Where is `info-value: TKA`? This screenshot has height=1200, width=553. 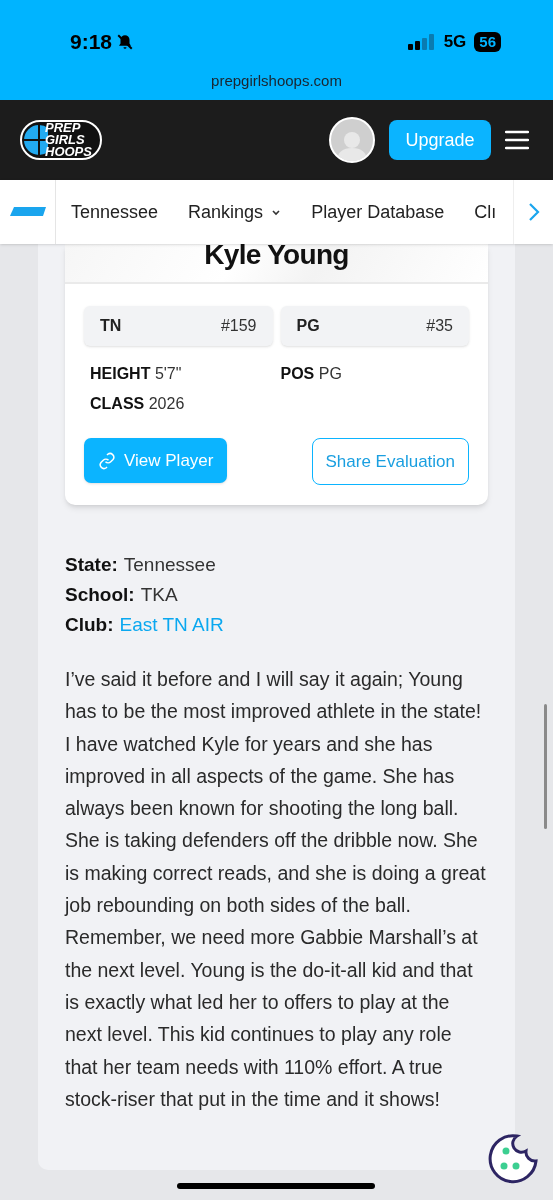 info-value: TKA is located at coordinates (159, 595).